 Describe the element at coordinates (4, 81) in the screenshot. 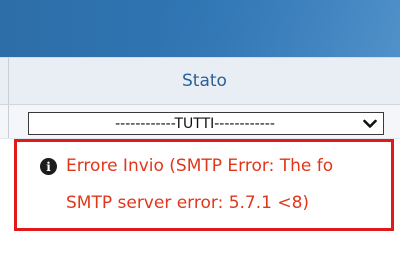

I see `column-divider` at that location.